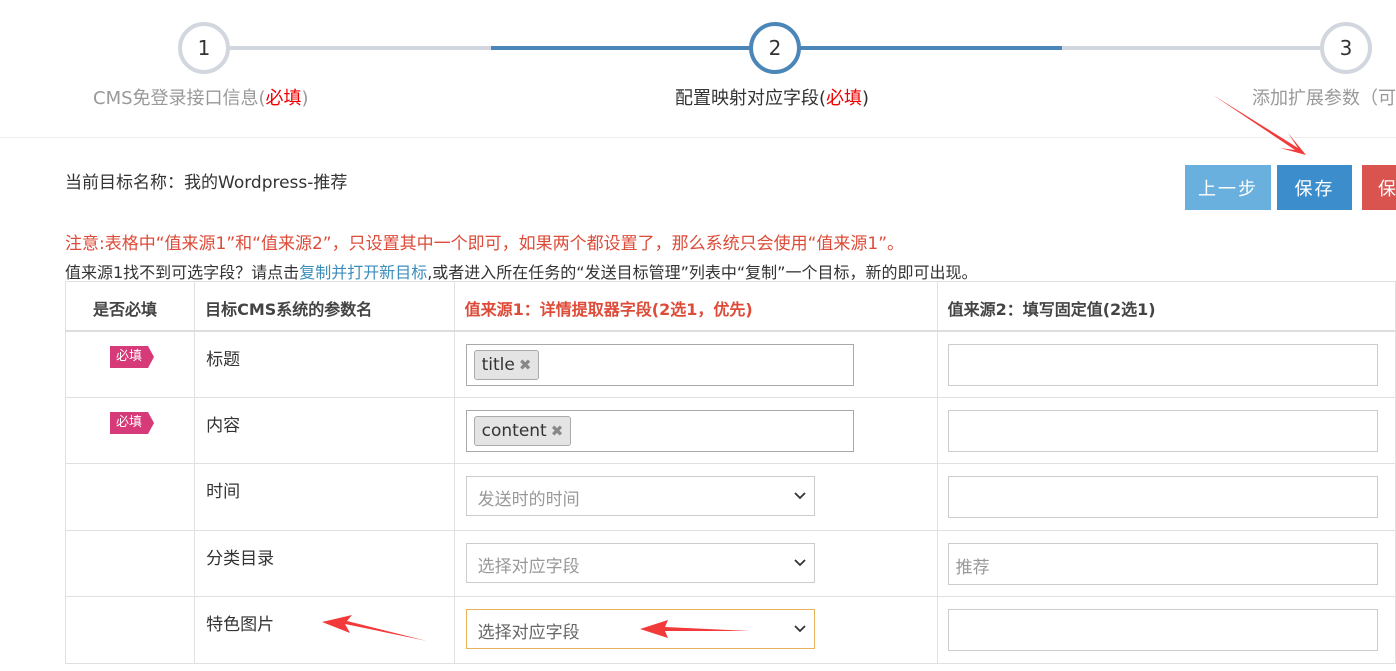 The width and height of the screenshot is (1396, 671). What do you see at coordinates (223, 492) in the screenshot?
I see `param-name: 时间` at bounding box center [223, 492].